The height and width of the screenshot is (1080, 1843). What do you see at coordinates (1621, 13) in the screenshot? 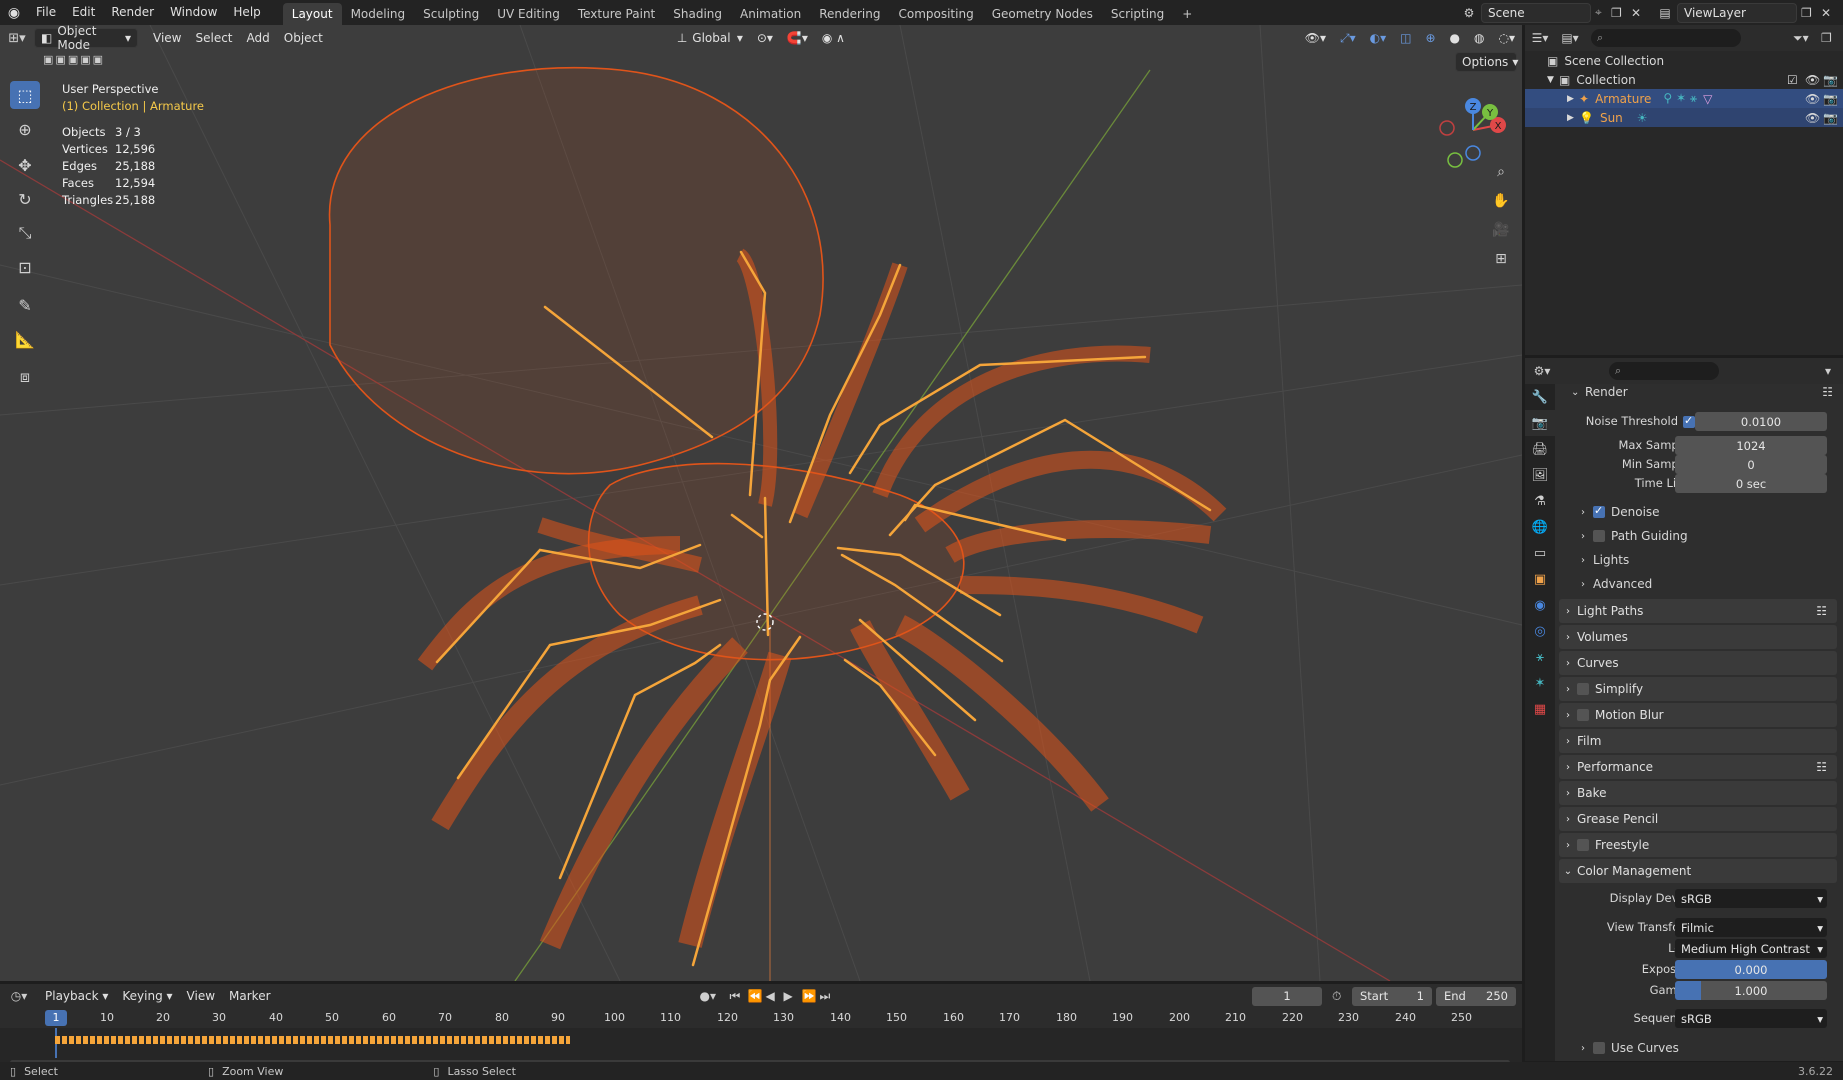
I see `new-scene-icon: ❐` at bounding box center [1621, 13].